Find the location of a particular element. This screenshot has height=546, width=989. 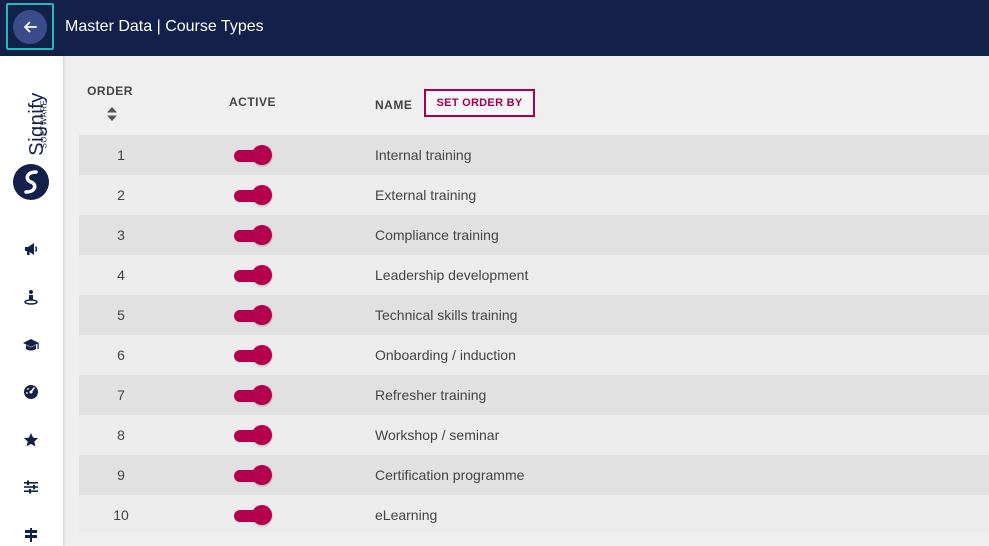

logo-sub: SOFTWARE is located at coordinates (44, 124).